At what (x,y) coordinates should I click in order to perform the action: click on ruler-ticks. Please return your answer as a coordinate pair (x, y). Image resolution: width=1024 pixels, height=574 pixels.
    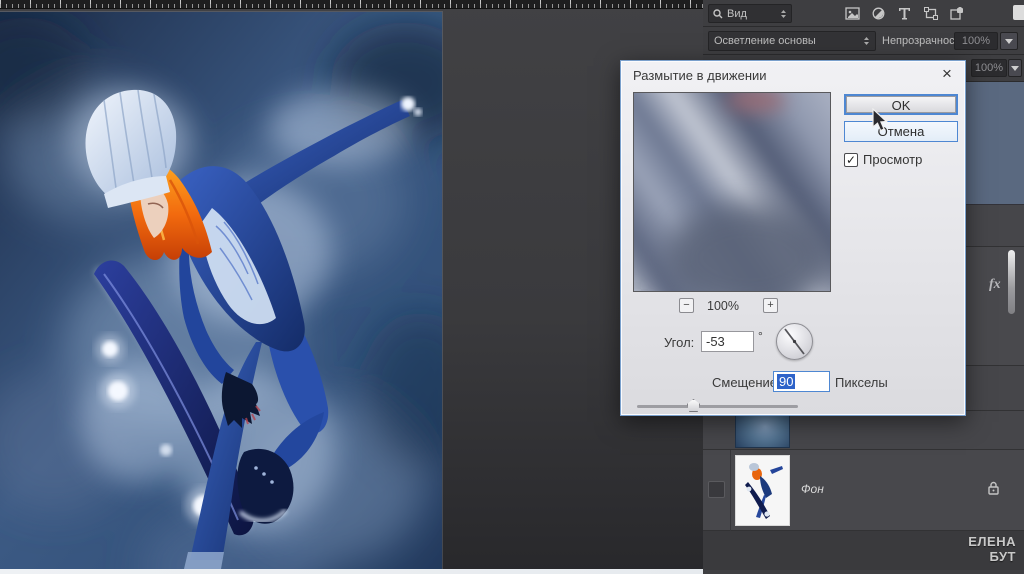
    Looking at the image, I should click on (352, 4).